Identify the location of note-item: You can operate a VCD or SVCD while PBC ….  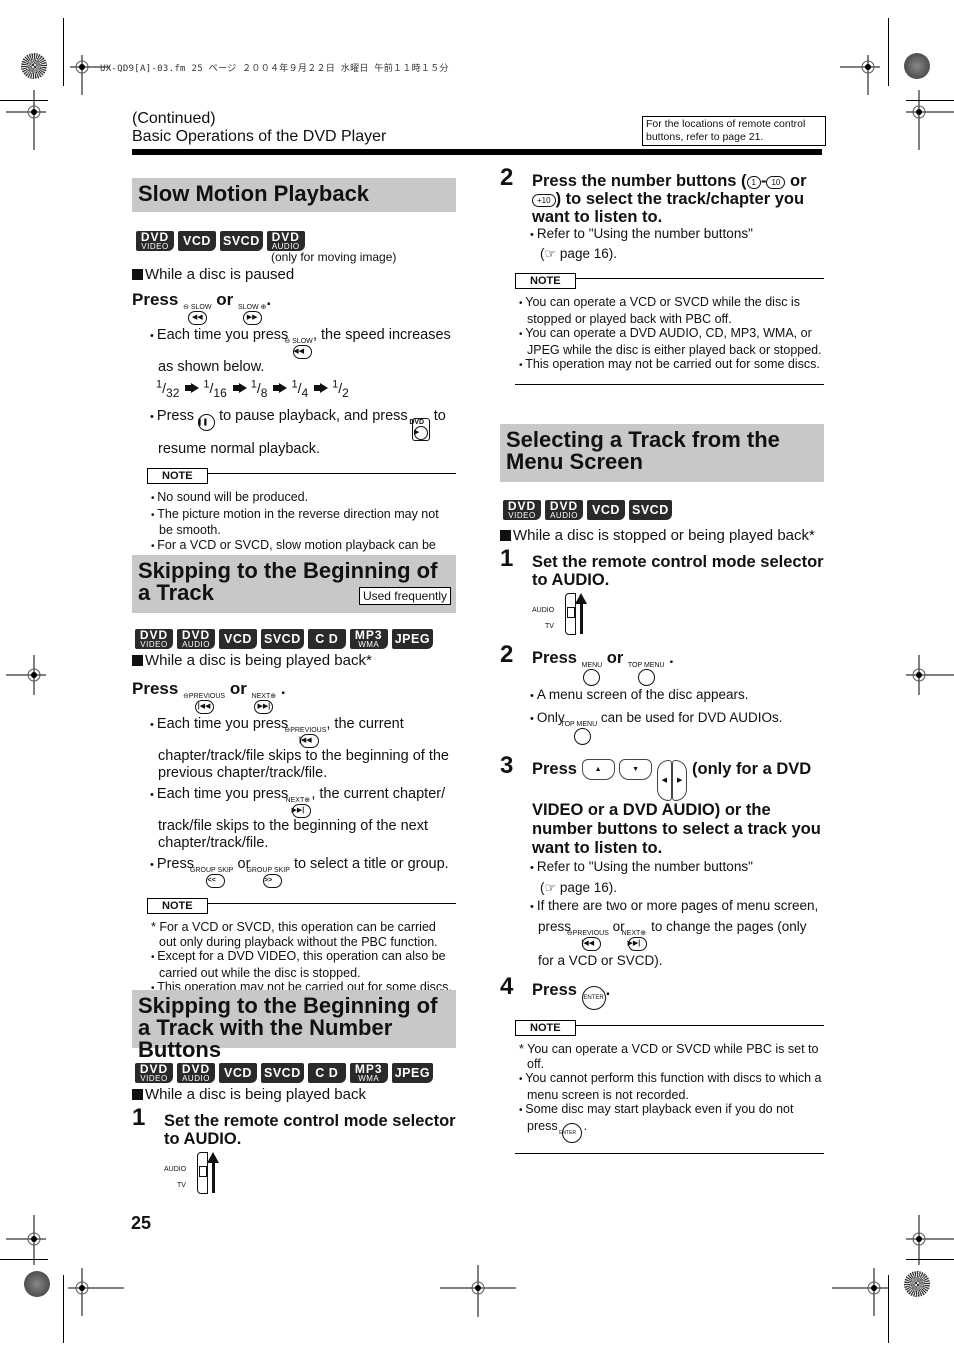
(669, 1056).